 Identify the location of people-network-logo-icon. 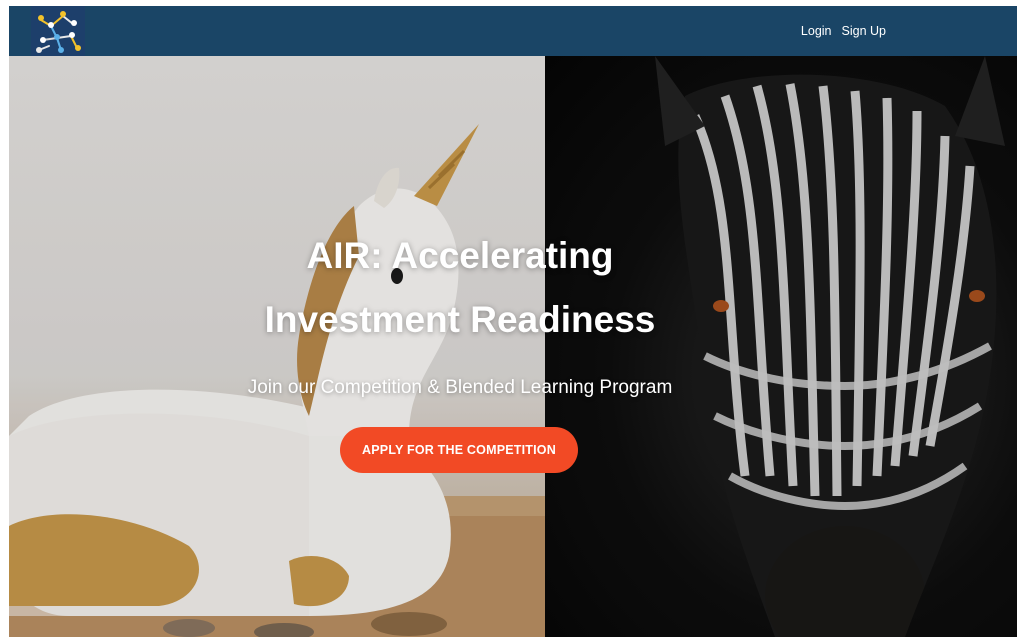
(58, 31).